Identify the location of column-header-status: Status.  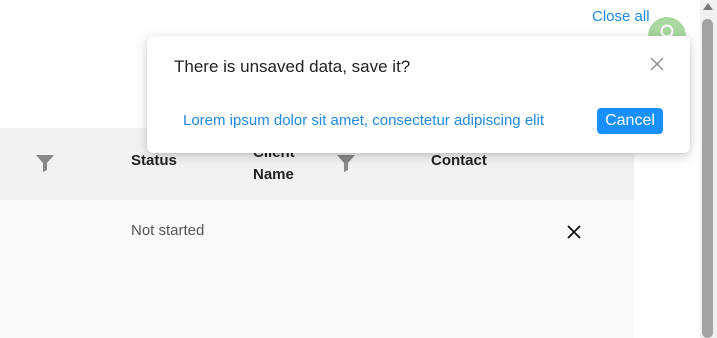
(154, 161).